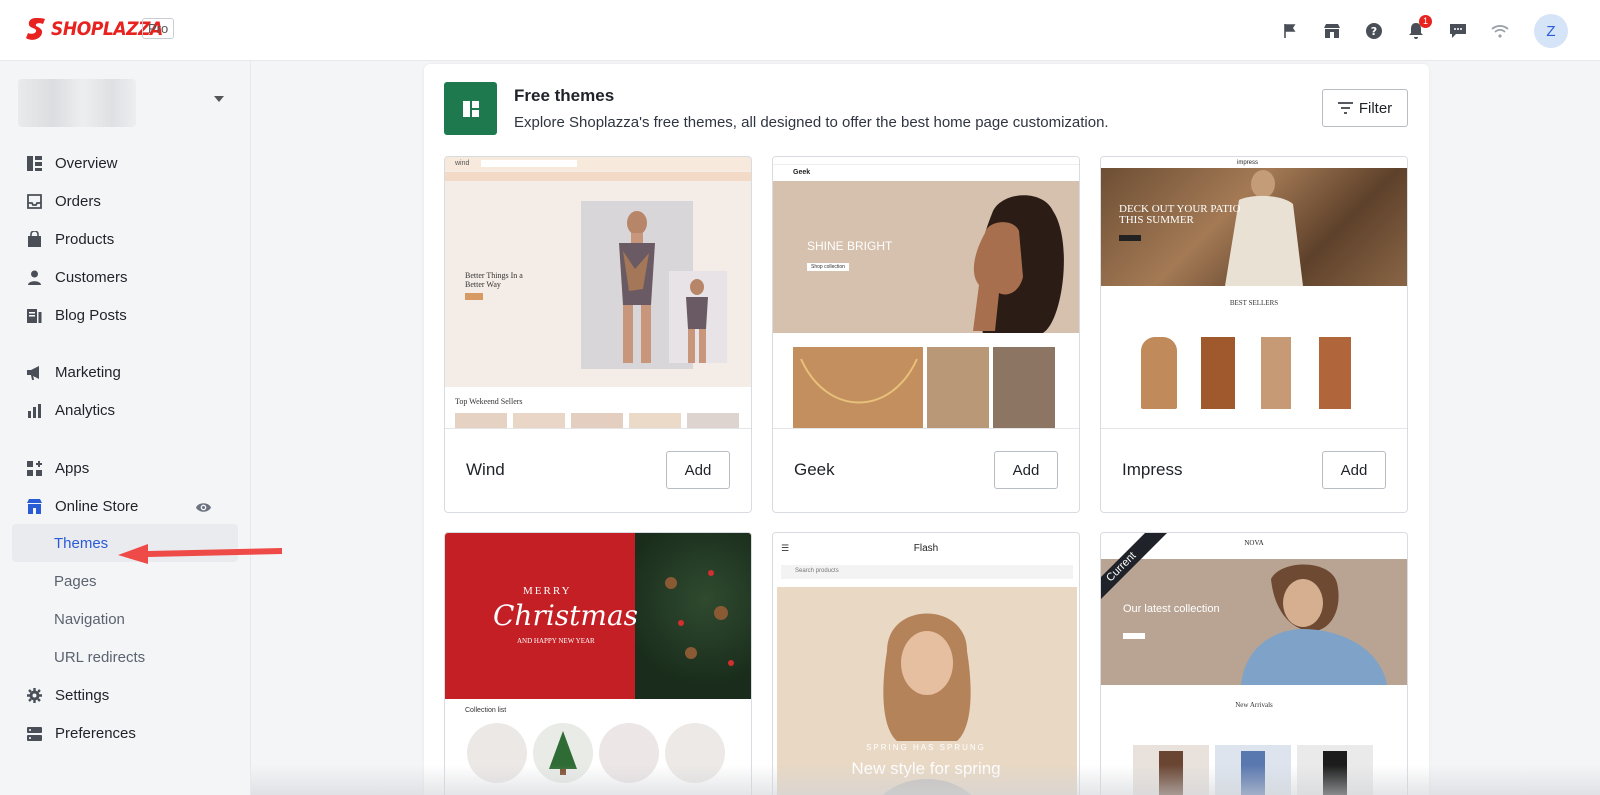  I want to click on help-icon: ?, so click(1374, 31).